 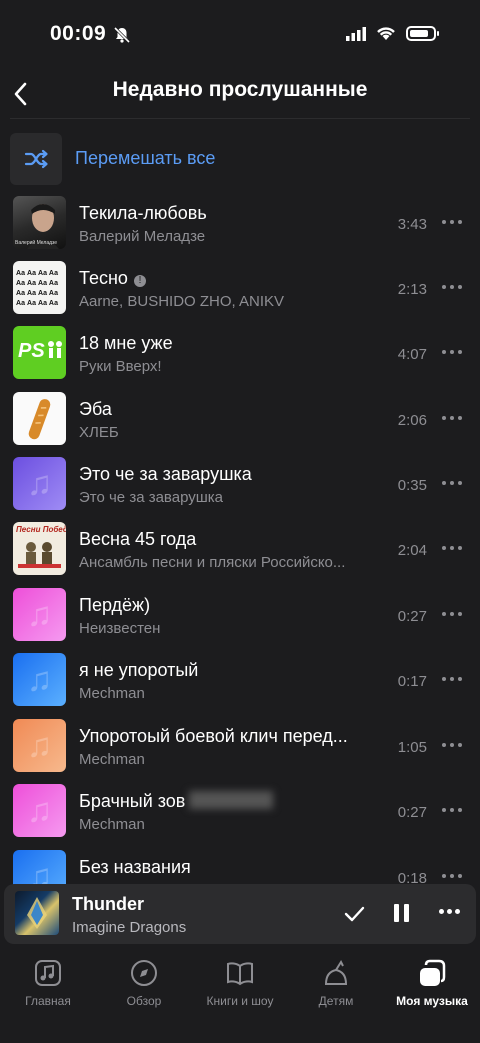 I want to click on pause-icon, so click(x=402, y=915).